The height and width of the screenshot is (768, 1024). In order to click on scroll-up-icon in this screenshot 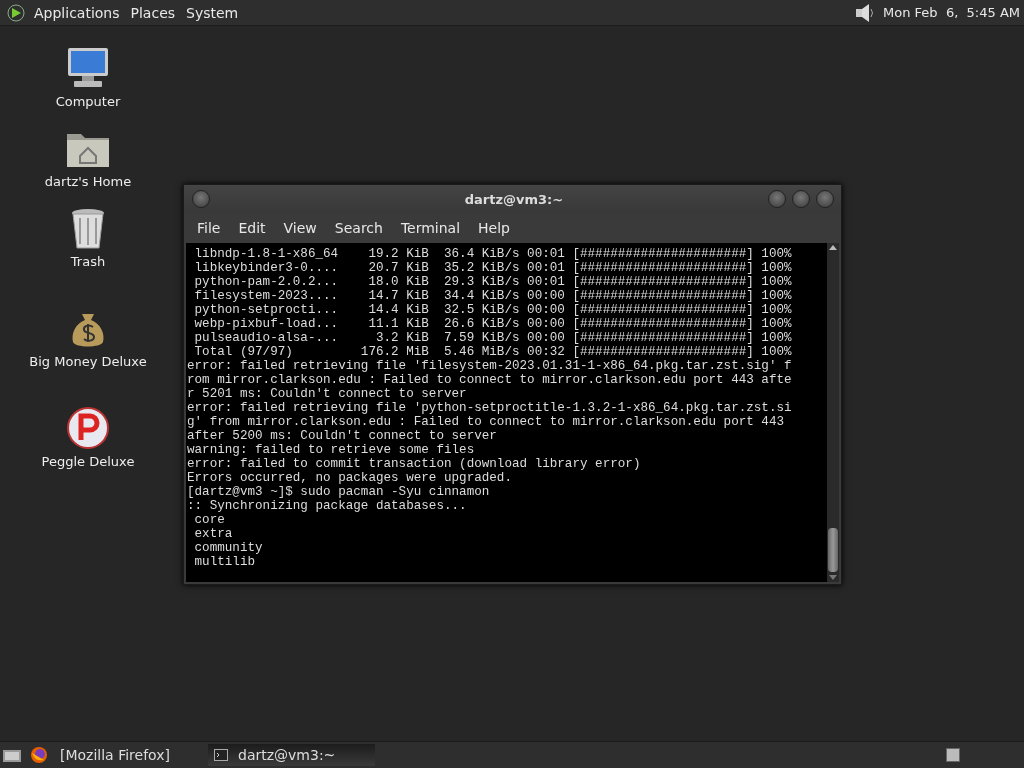, I will do `click(833, 247)`.